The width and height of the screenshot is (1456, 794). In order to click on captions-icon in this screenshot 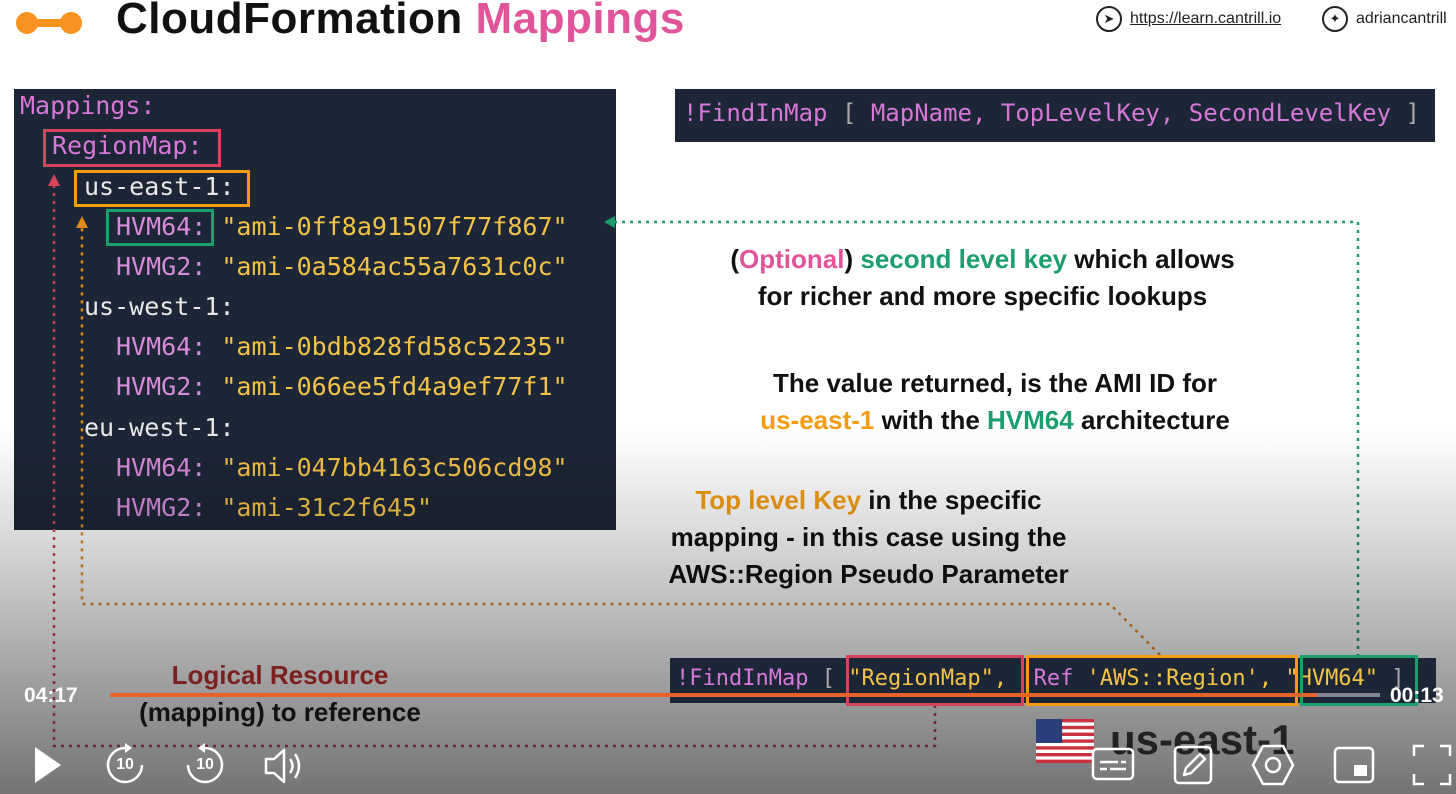, I will do `click(1113, 764)`.